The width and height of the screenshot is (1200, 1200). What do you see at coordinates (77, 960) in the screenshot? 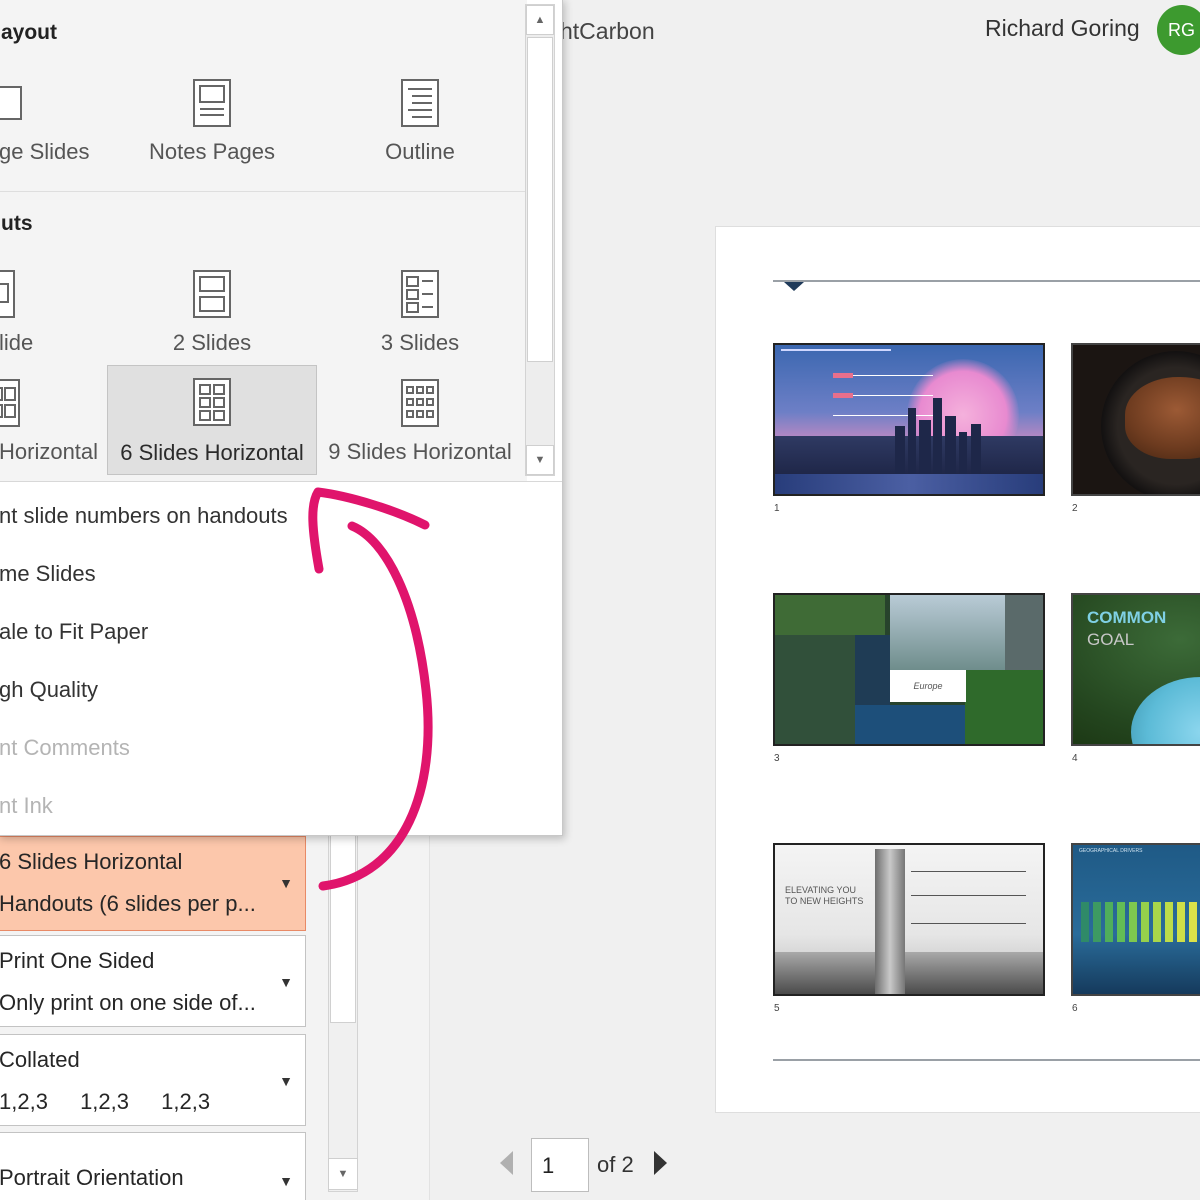
I see `print-sides-title: Print One Sided` at bounding box center [77, 960].